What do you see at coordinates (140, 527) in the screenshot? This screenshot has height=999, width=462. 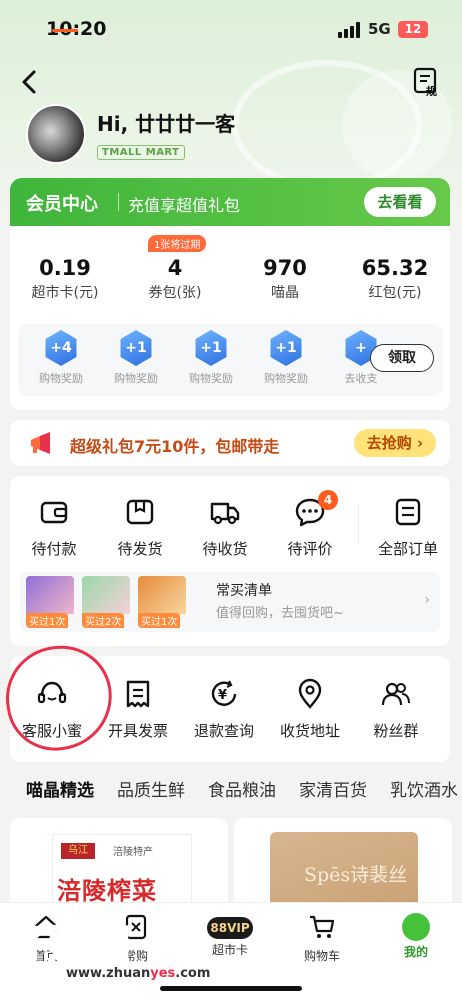 I see `order-pending-shipment: 待发货` at bounding box center [140, 527].